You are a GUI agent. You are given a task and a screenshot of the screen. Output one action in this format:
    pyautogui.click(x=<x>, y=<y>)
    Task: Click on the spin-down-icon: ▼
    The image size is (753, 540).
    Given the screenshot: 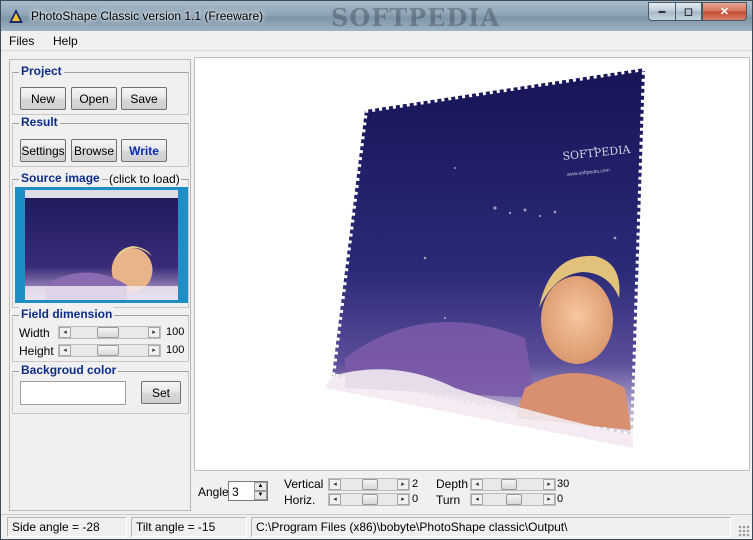 What is the action you would take?
    pyautogui.click(x=260, y=495)
    